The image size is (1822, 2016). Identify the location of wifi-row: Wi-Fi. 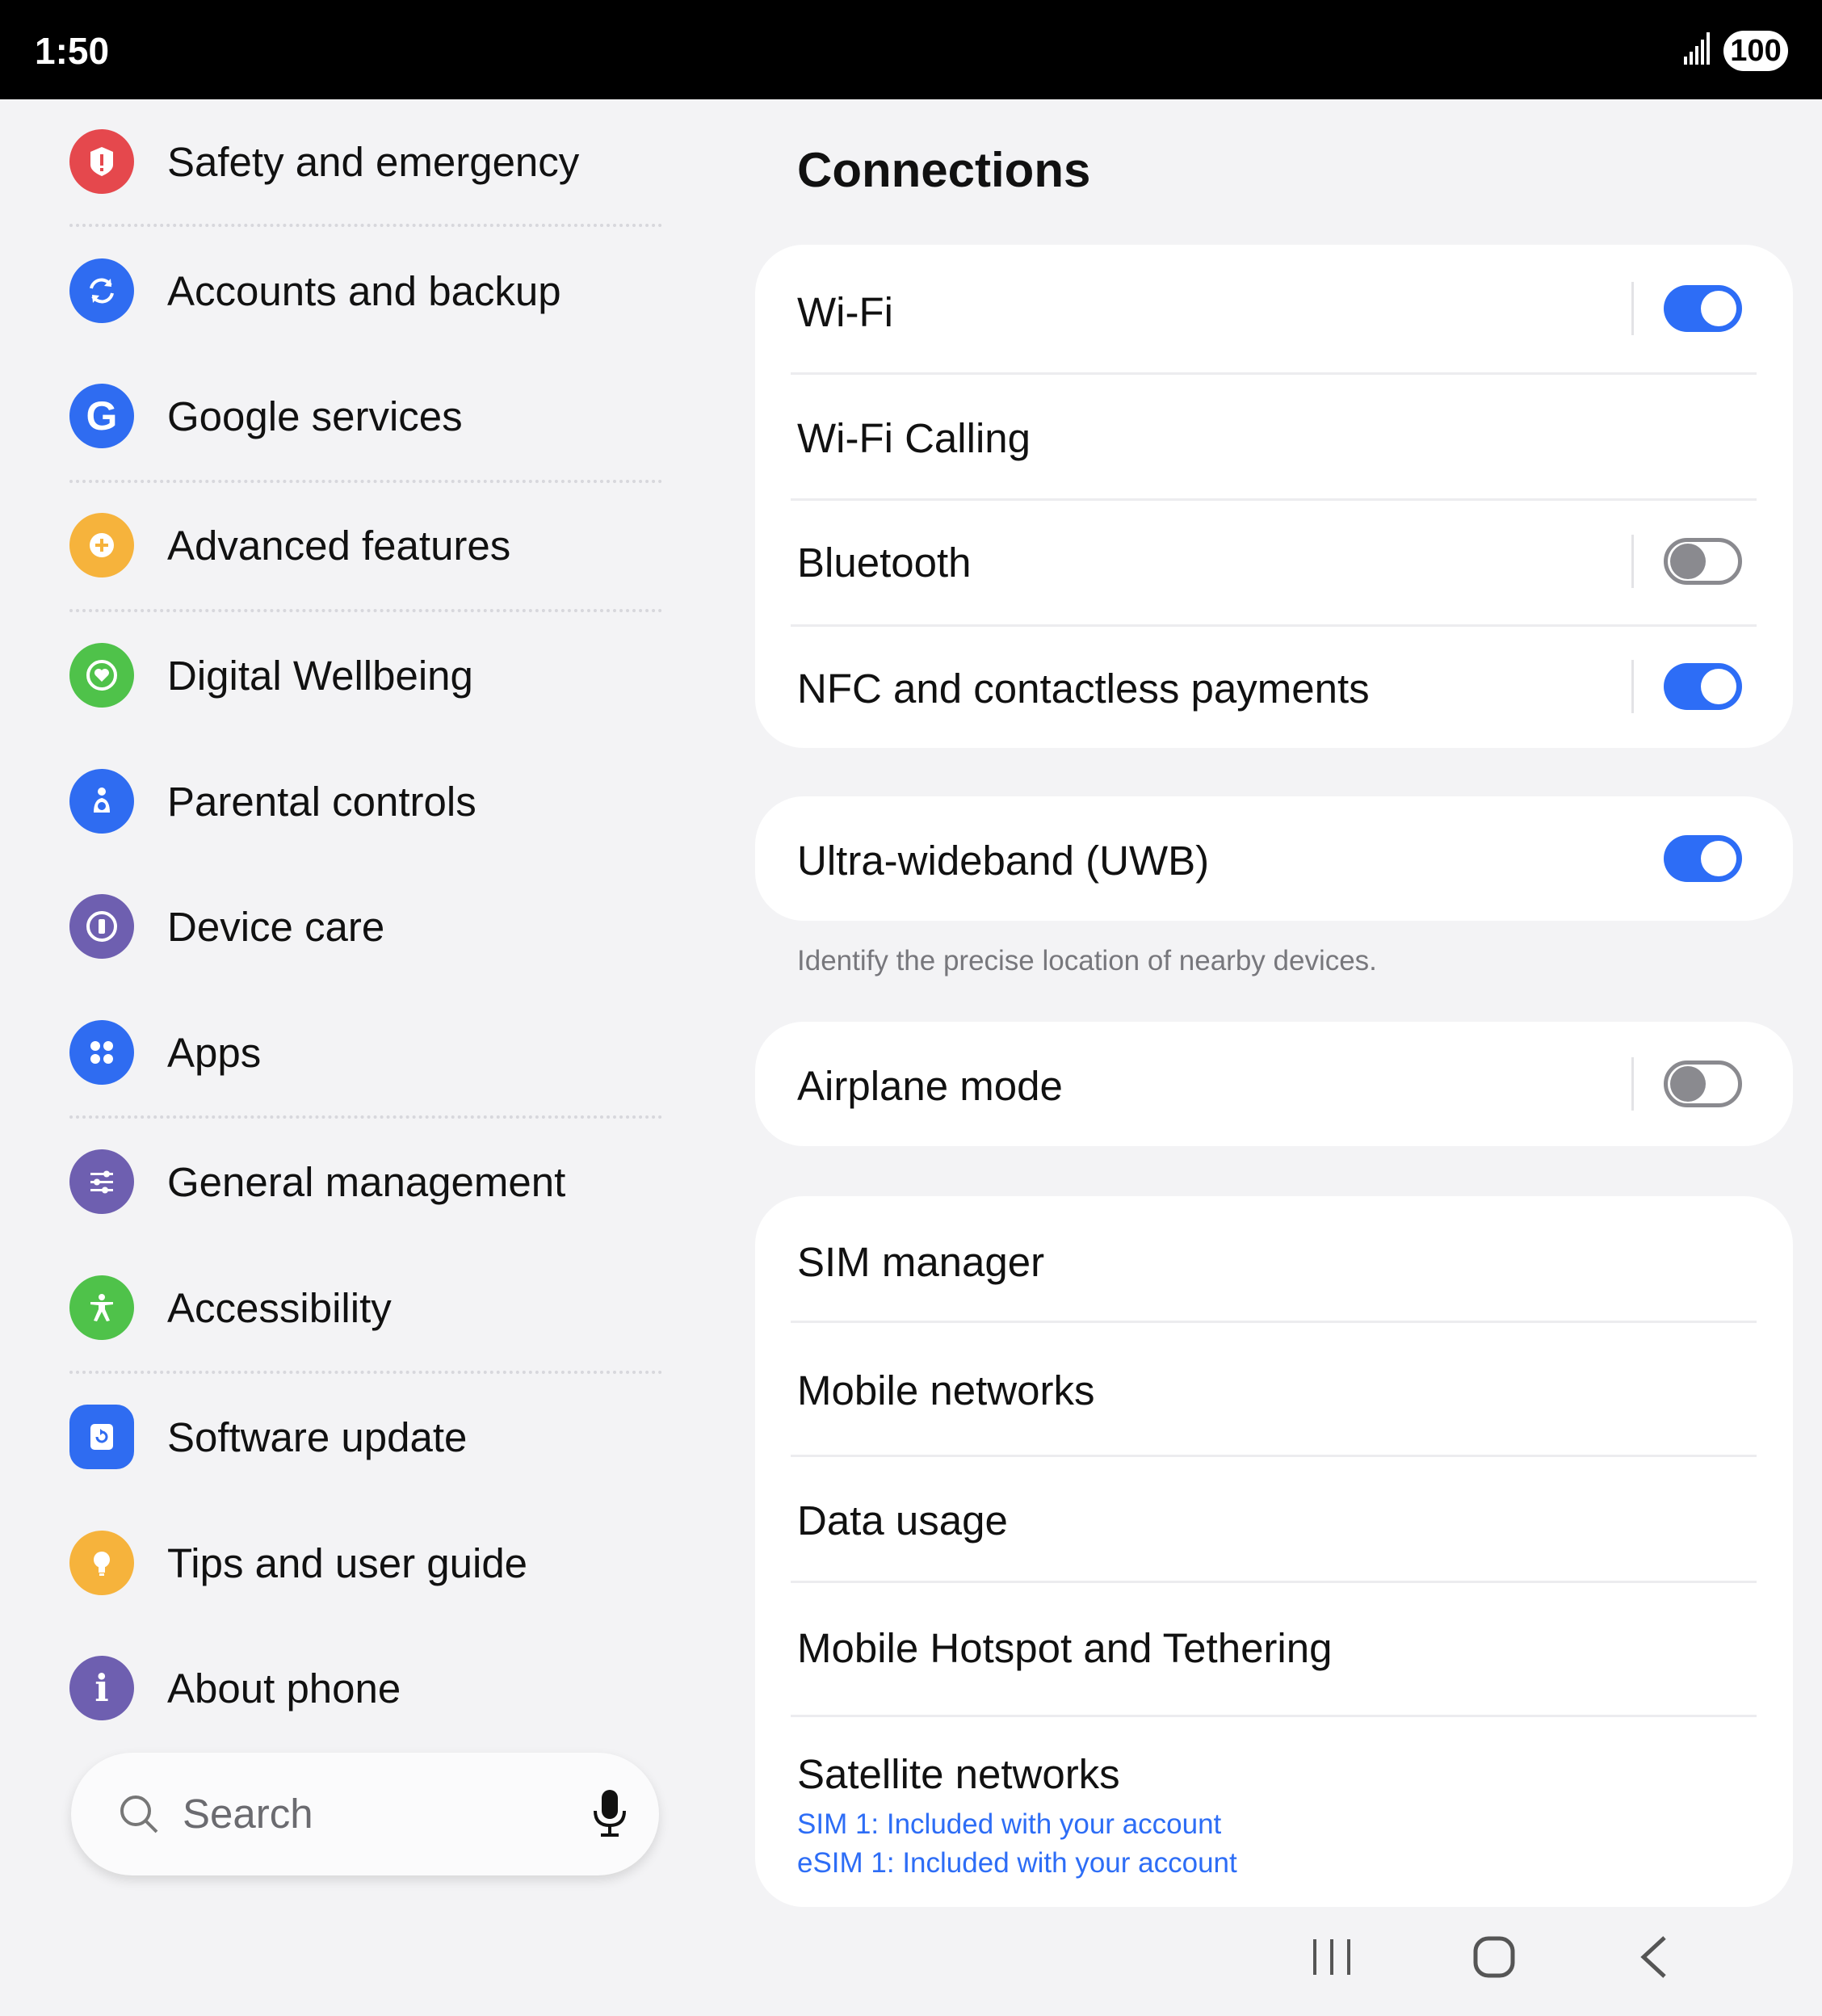
(1274, 308).